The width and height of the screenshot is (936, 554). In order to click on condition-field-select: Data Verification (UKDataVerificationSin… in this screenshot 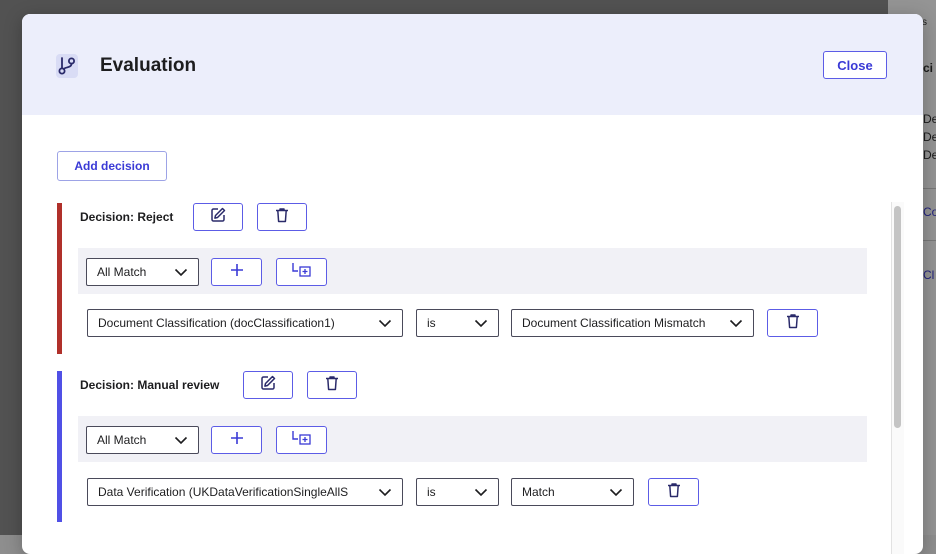, I will do `click(245, 492)`.